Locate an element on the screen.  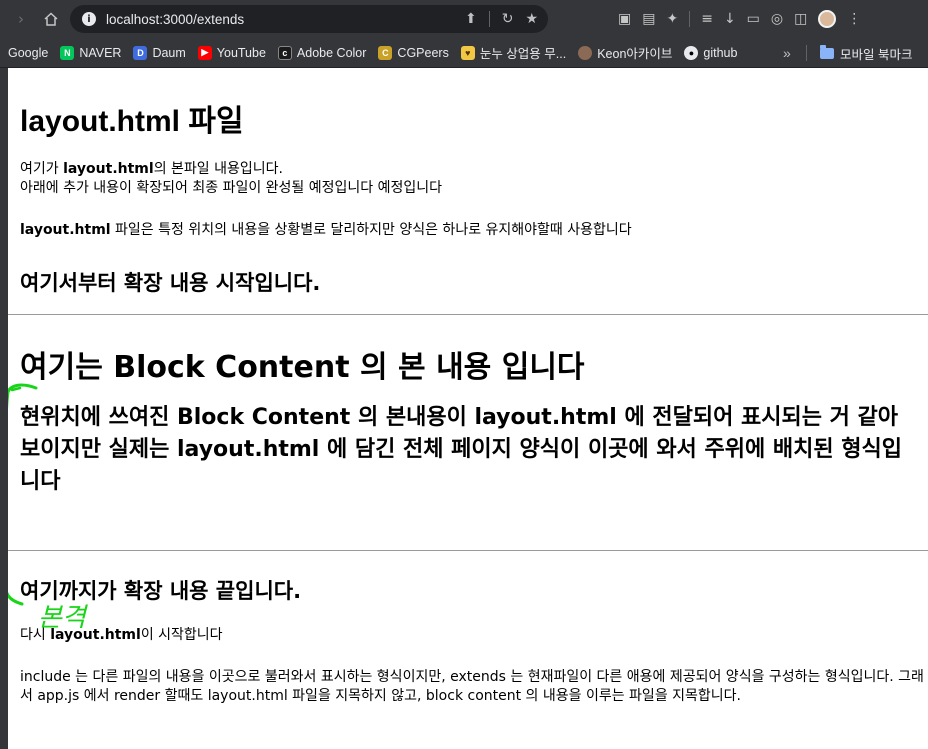
profile-avatar is located at coordinates (827, 19).